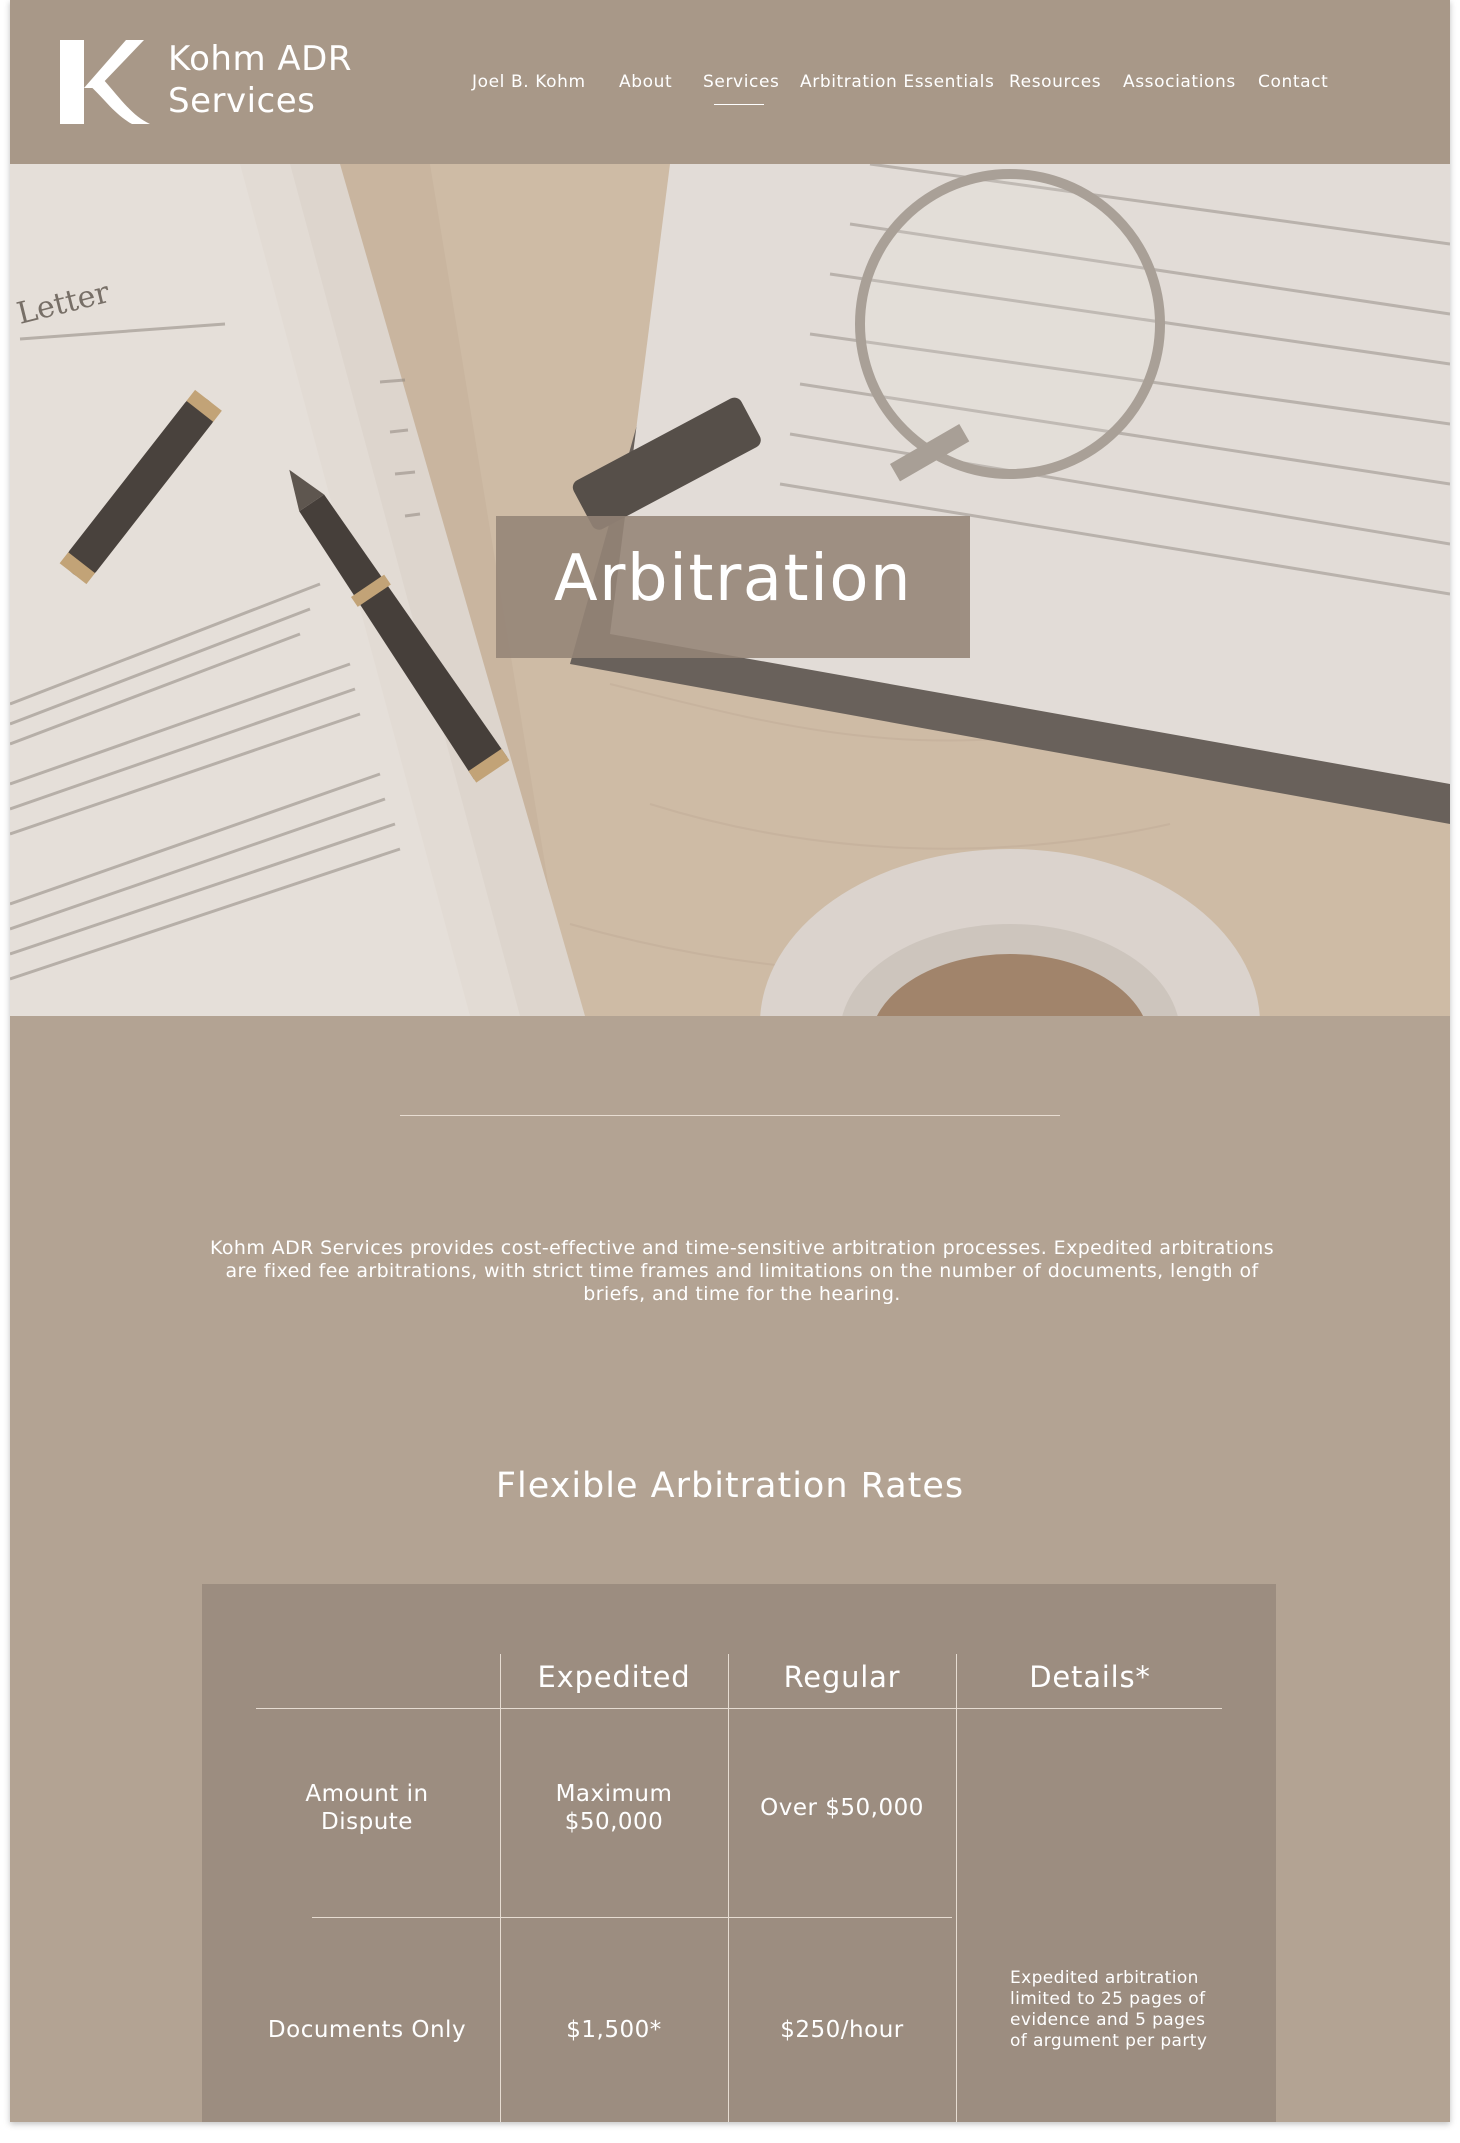 Image resolution: width=1460 pixels, height=2143 pixels. What do you see at coordinates (741, 82) in the screenshot?
I see `nav-item-services: Services` at bounding box center [741, 82].